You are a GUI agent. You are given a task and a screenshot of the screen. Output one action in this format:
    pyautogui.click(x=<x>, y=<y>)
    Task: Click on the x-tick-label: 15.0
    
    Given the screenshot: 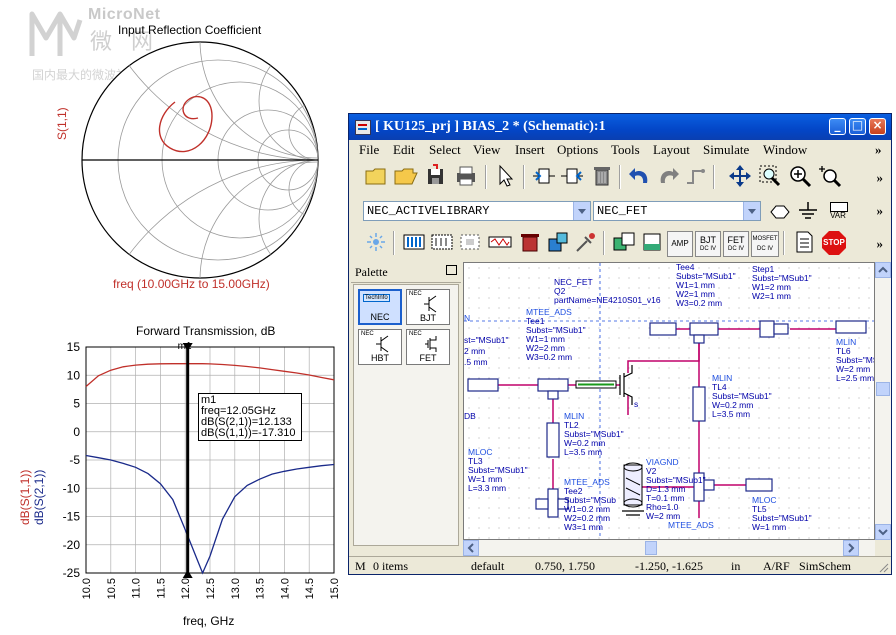 What is the action you would take?
    pyautogui.click(x=335, y=588)
    